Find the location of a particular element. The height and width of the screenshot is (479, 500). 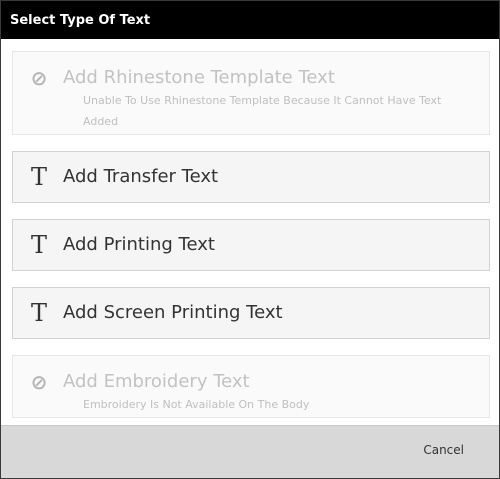

option-screen-printing-text: T Add Screen Printing Text is located at coordinates (251, 313).